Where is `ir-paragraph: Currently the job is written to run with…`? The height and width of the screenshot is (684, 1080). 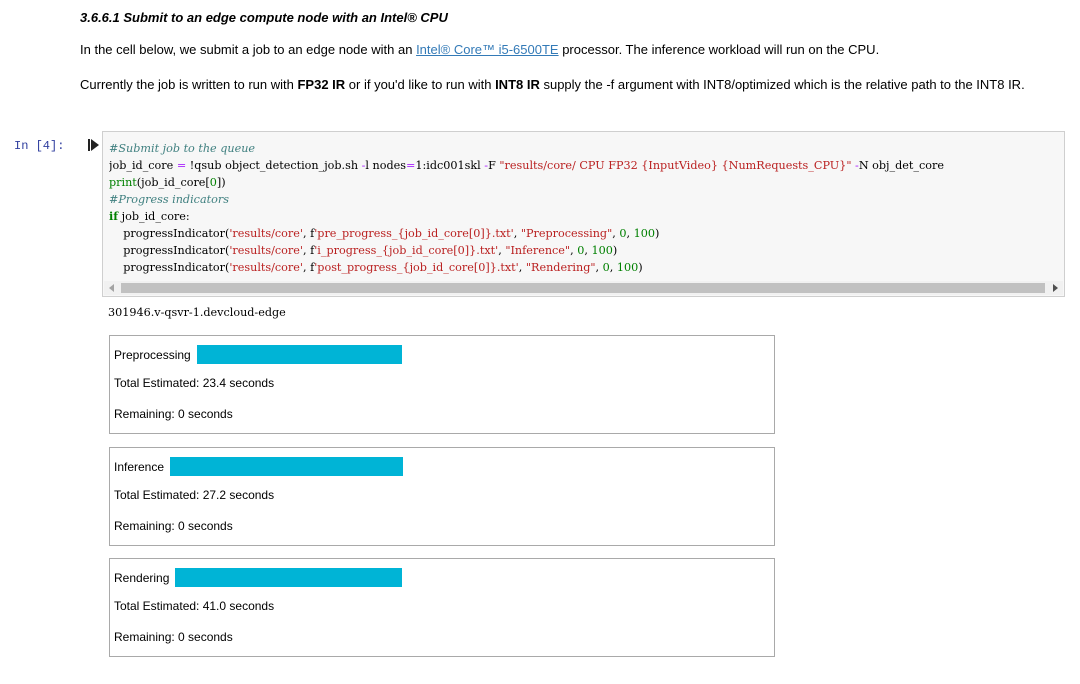 ir-paragraph: Currently the job is written to run with… is located at coordinates (560, 84).